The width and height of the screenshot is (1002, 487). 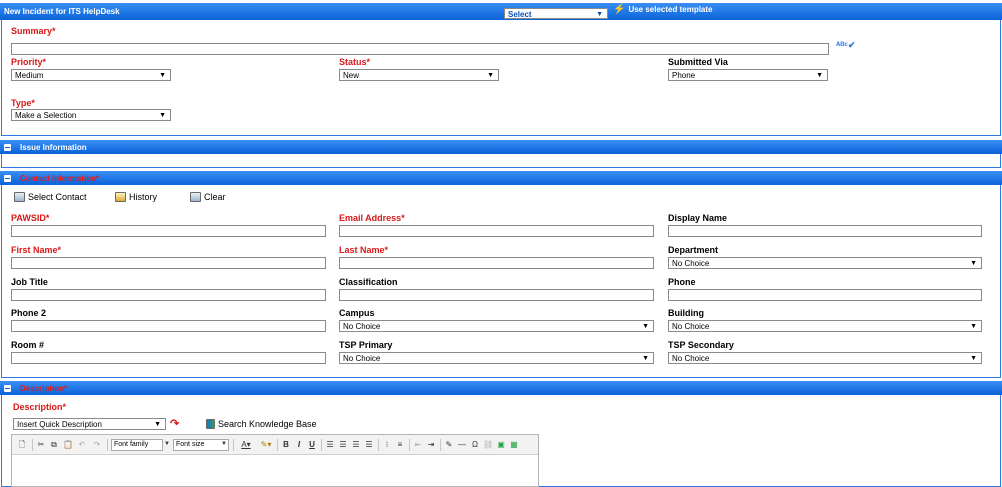 I want to click on clear-button: Clear, so click(x=208, y=197).